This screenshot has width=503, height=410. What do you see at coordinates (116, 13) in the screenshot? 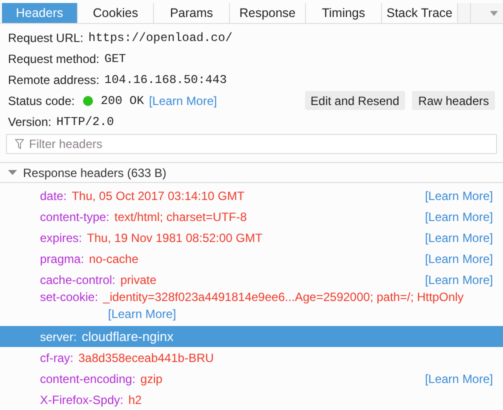
I see `tab: Cookies` at bounding box center [116, 13].